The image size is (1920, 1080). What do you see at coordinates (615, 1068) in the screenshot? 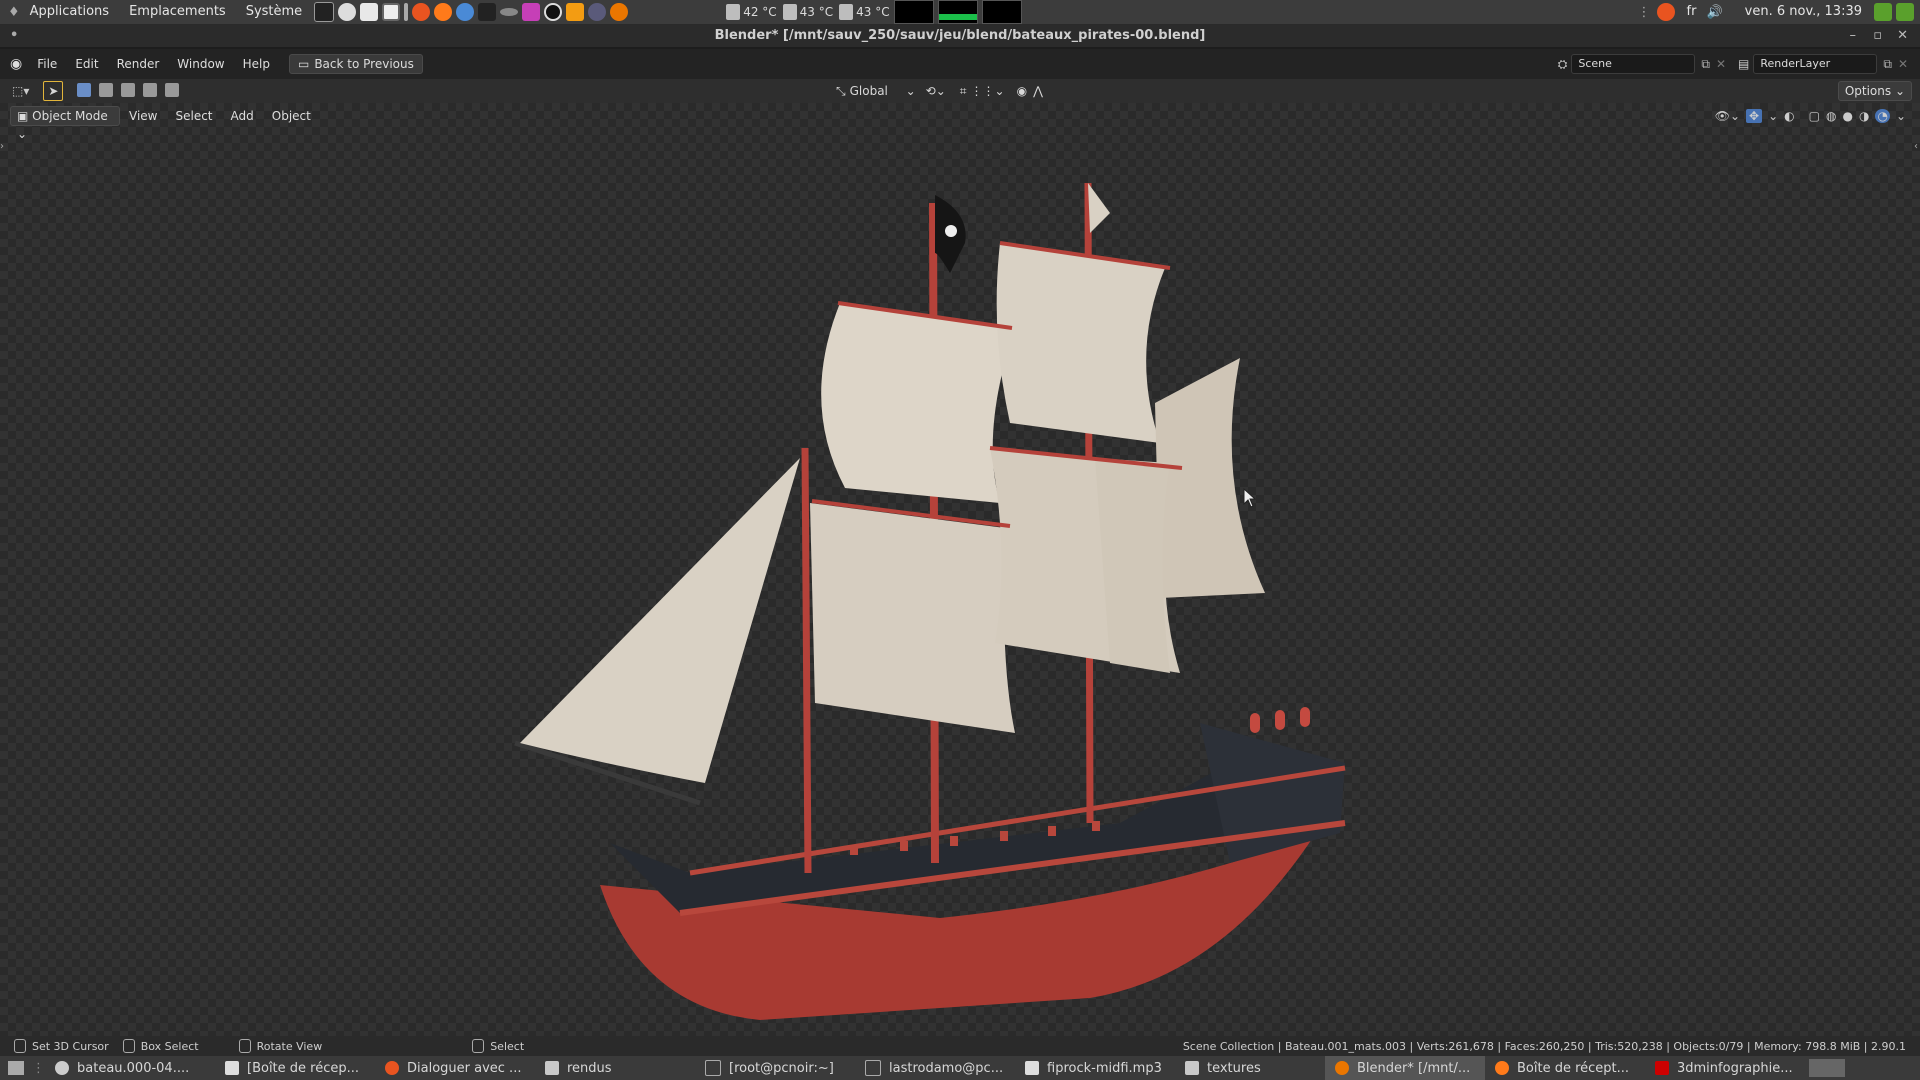
I see `task-item: rendus` at bounding box center [615, 1068].